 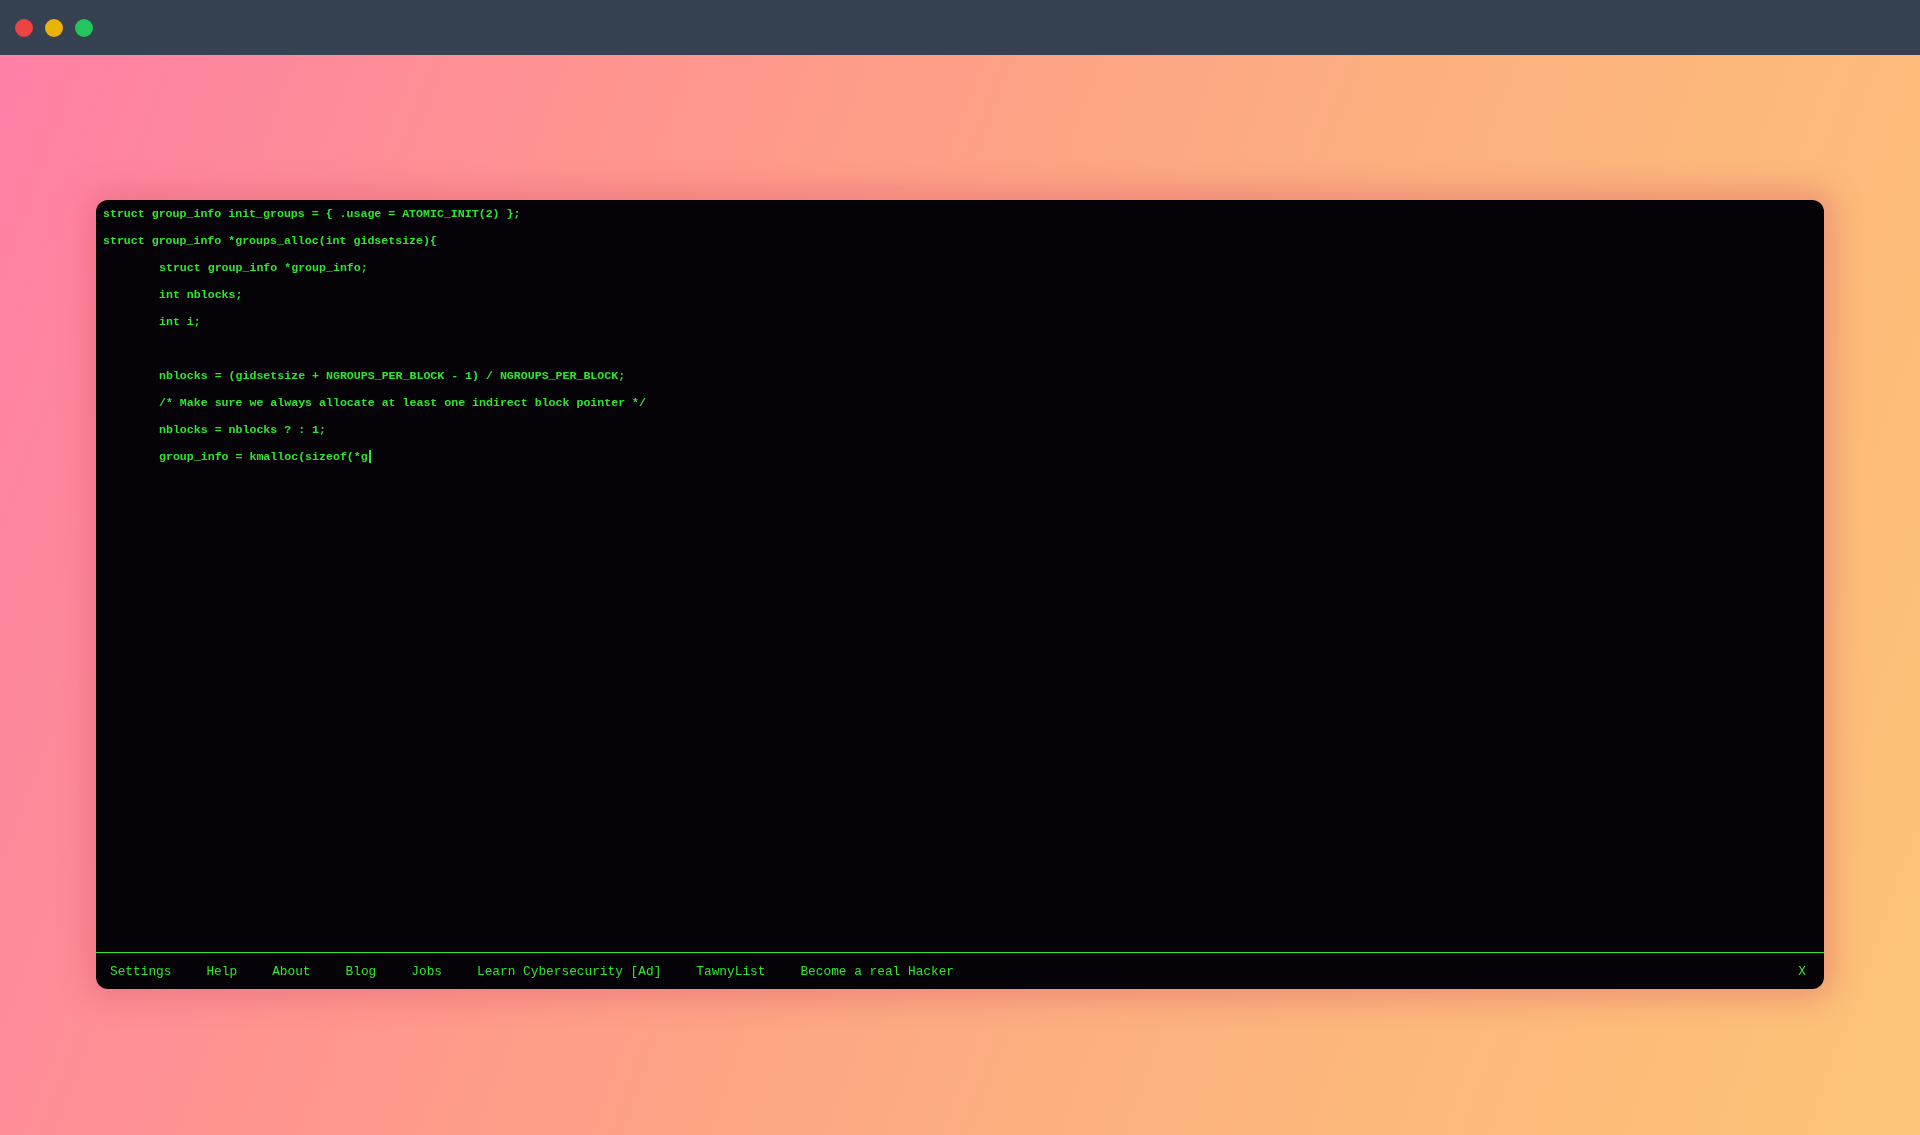 I want to click on footer-link: About, so click(x=291, y=971).